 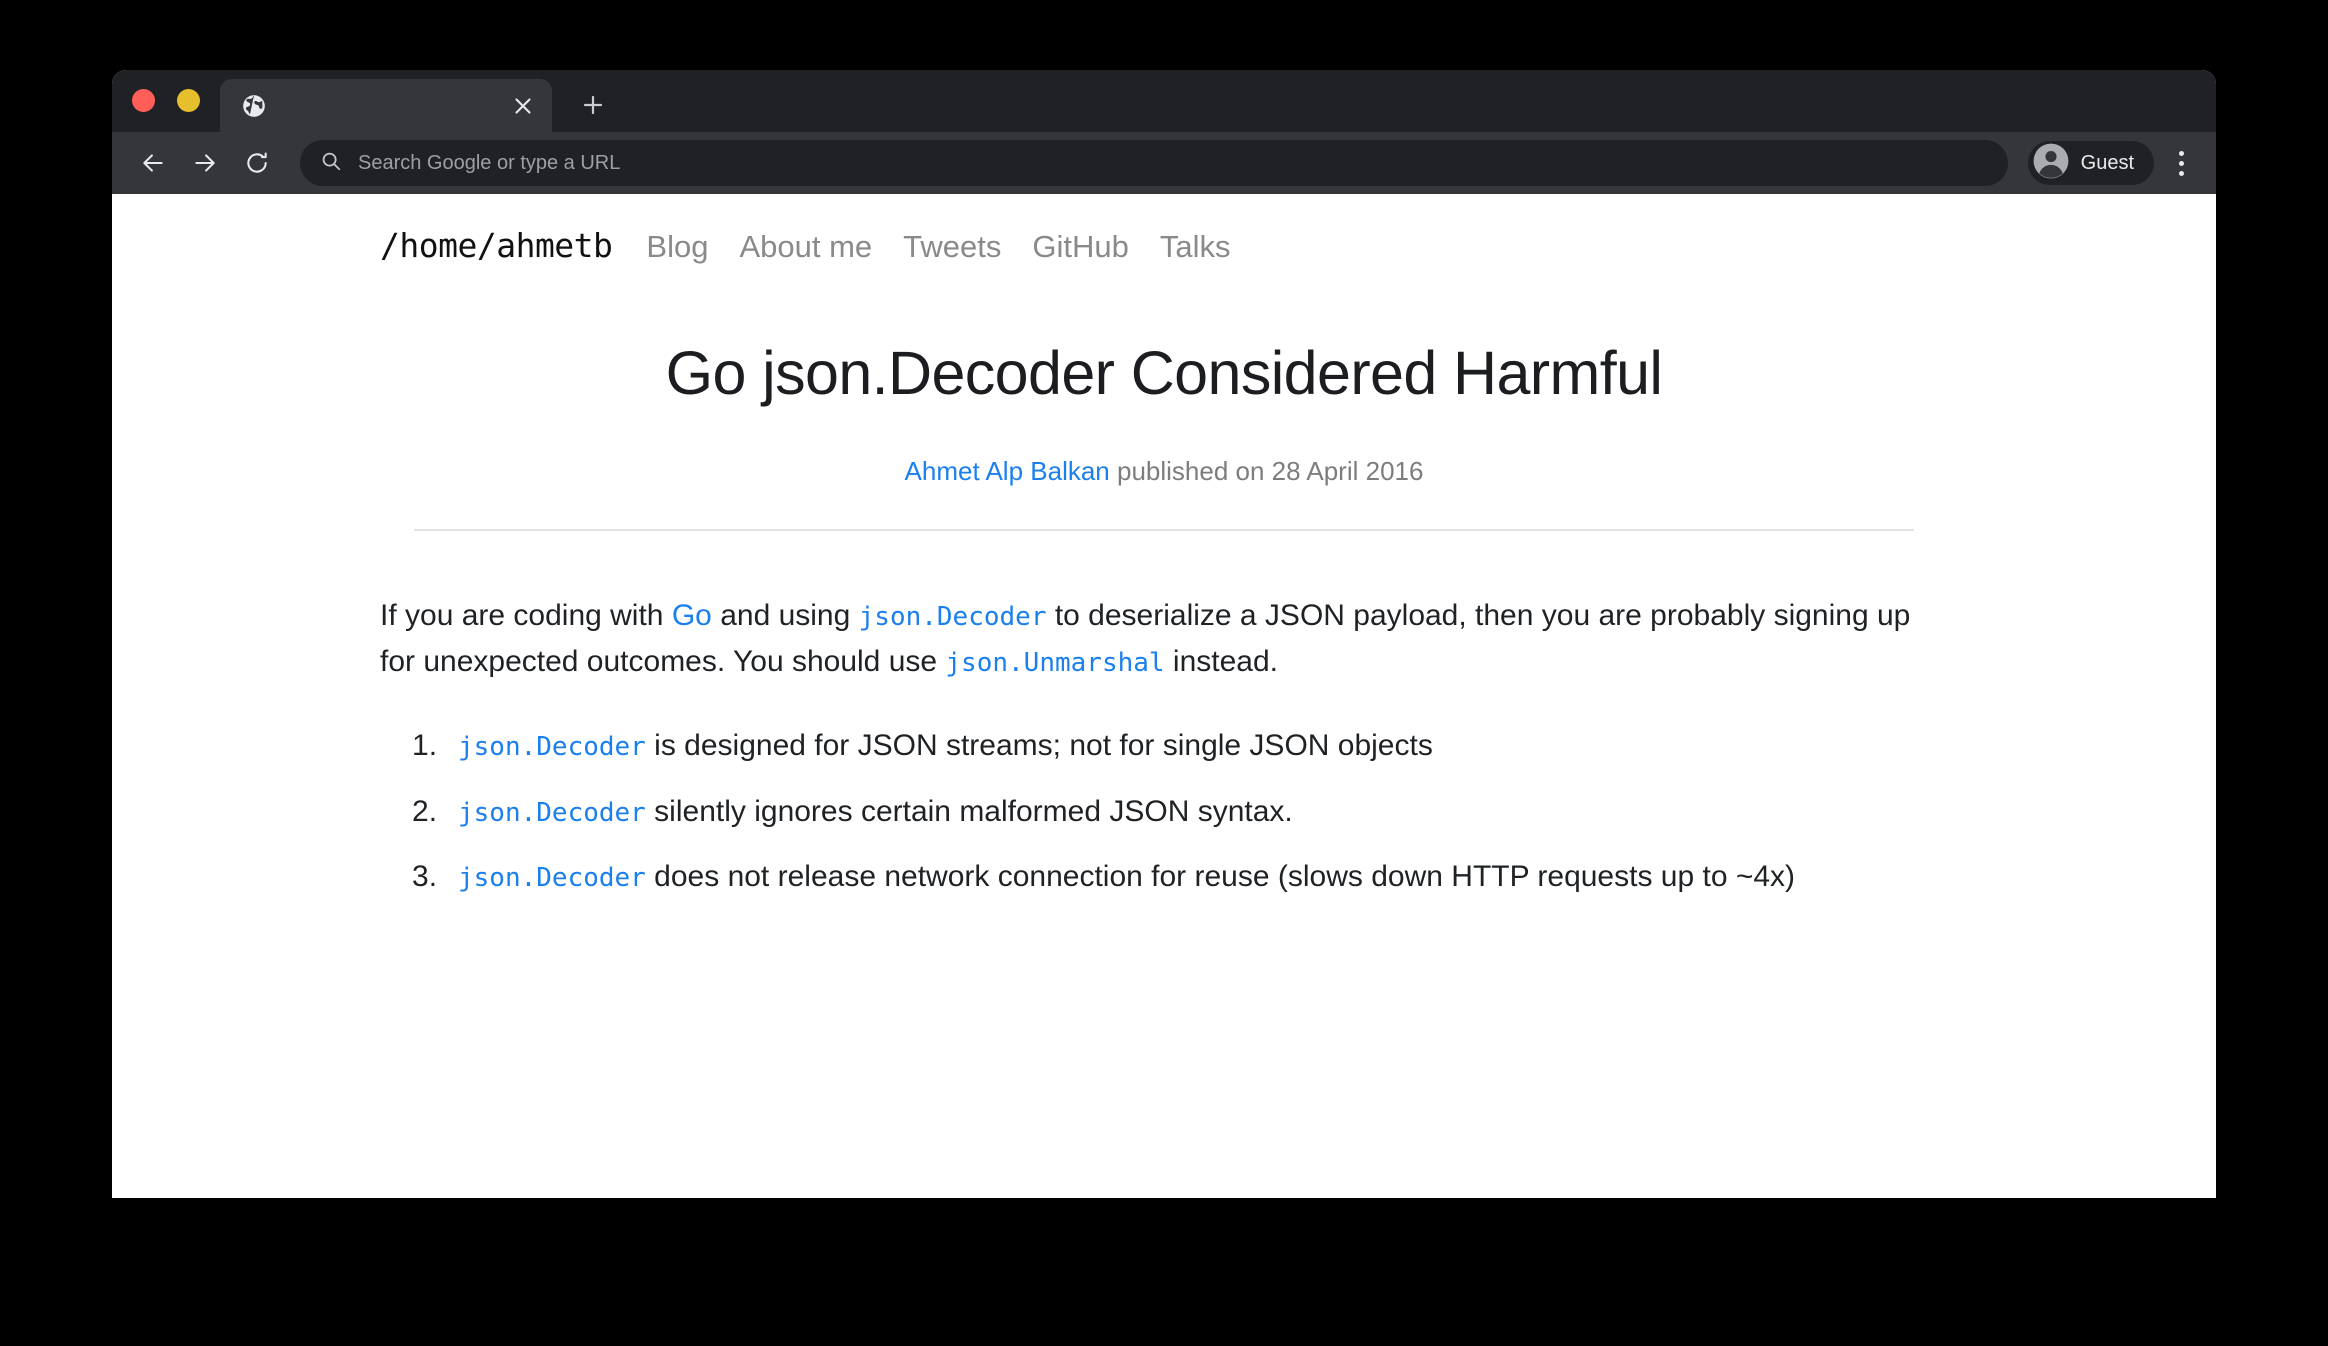 What do you see at coordinates (785, 615) in the screenshot?
I see `intro-text-2: and using` at bounding box center [785, 615].